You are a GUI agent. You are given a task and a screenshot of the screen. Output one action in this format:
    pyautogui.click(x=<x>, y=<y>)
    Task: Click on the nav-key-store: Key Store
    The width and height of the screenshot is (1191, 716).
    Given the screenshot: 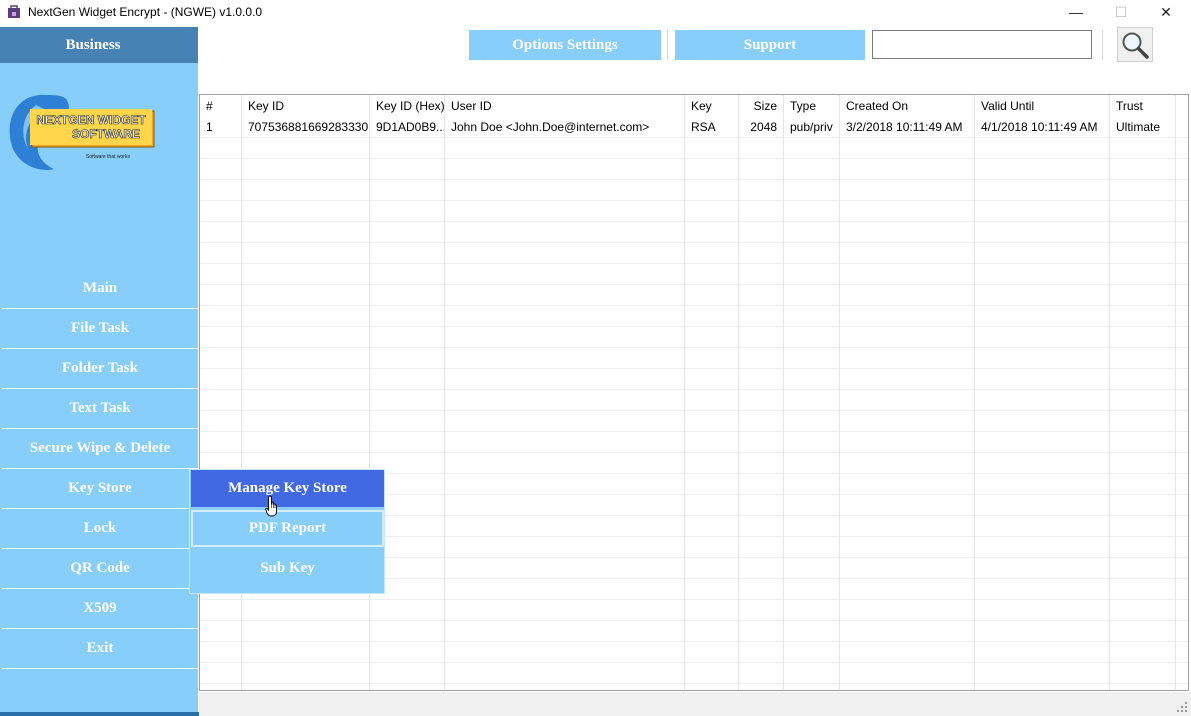 What is the action you would take?
    pyautogui.click(x=100, y=489)
    